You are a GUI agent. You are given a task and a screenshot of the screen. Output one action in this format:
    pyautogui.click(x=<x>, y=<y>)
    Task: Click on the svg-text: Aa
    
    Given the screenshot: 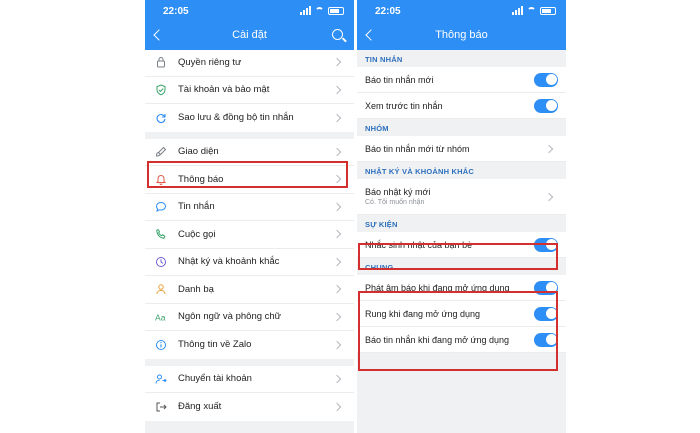 What is the action you would take?
    pyautogui.click(x=160, y=317)
    